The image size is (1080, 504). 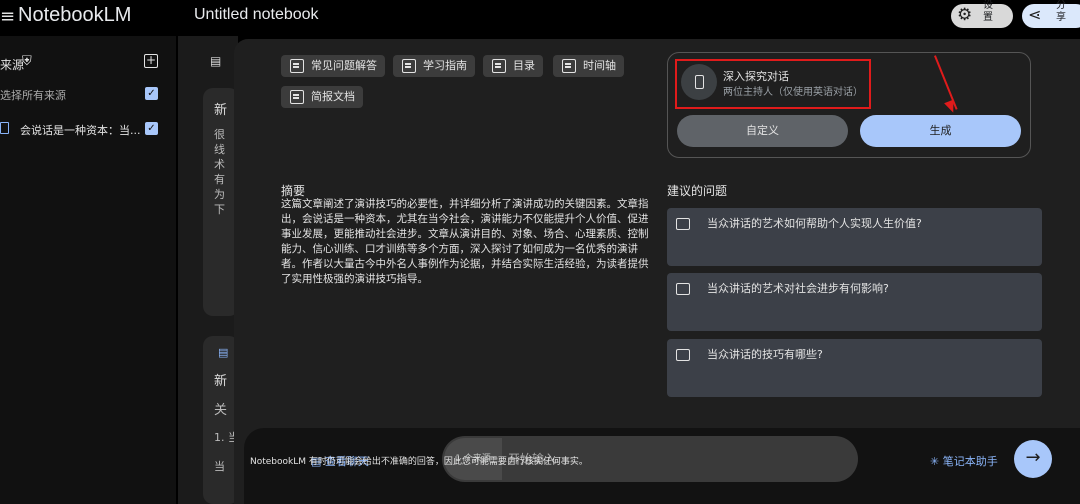 What do you see at coordinates (7, 16) in the screenshot?
I see `menu-icon: ≡` at bounding box center [7, 16].